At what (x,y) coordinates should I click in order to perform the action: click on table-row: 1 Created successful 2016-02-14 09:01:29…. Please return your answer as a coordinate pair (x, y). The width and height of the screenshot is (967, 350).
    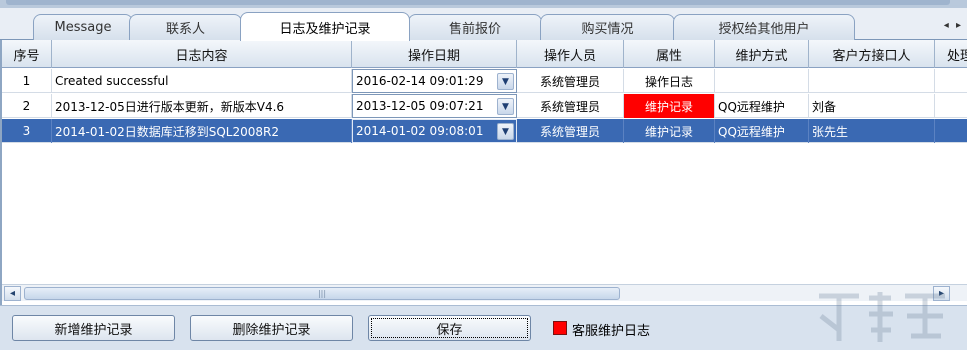
    Looking at the image, I should click on (484, 81).